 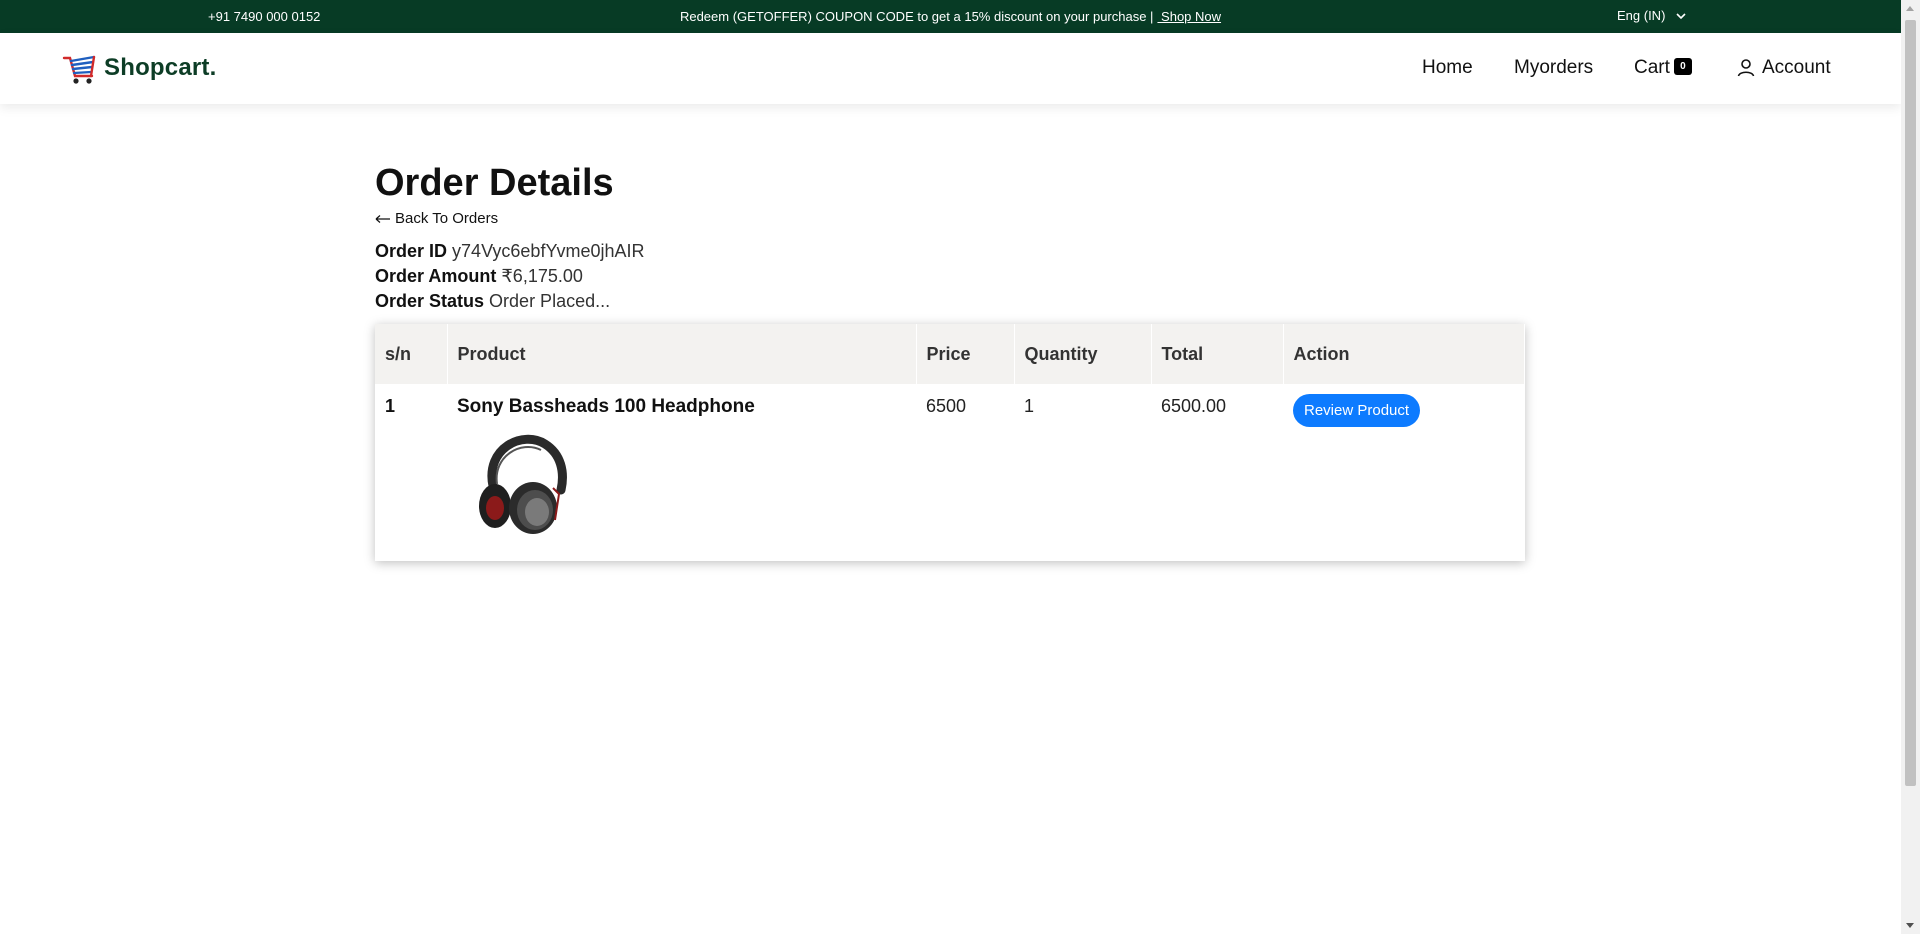 I want to click on cell-product: Sony Bassheads 100 Headphone, so click(x=681, y=472).